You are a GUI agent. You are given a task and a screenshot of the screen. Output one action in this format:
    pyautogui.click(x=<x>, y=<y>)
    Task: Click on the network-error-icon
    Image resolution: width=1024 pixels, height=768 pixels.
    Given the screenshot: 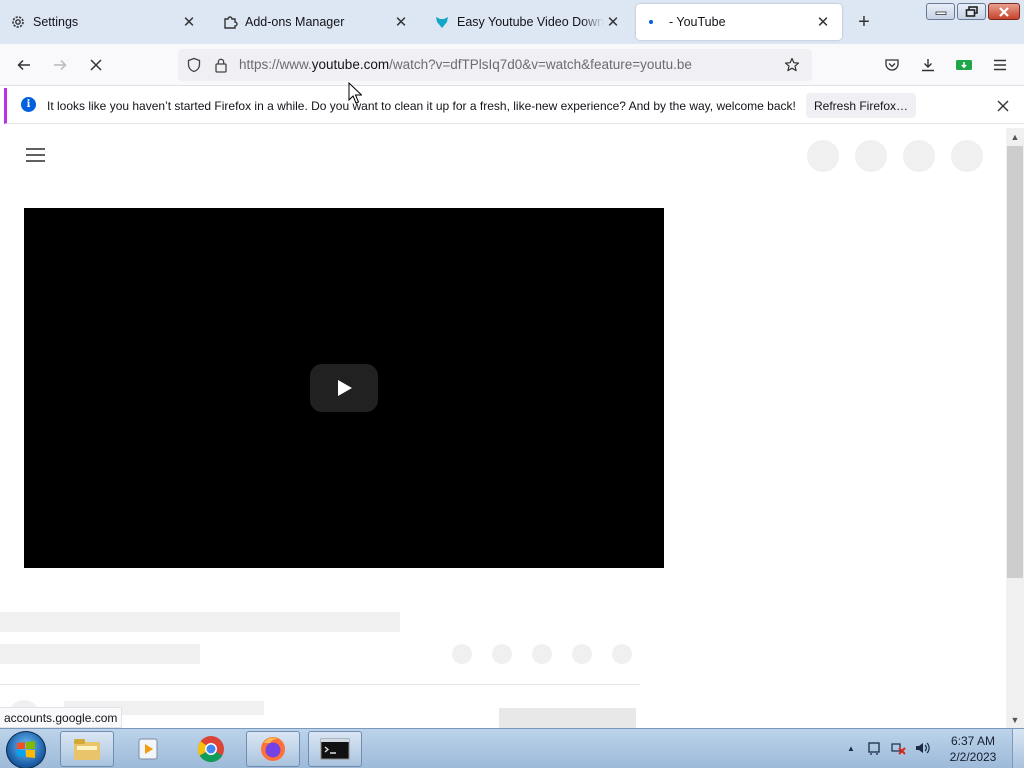 What is the action you would take?
    pyautogui.click(x=898, y=748)
    